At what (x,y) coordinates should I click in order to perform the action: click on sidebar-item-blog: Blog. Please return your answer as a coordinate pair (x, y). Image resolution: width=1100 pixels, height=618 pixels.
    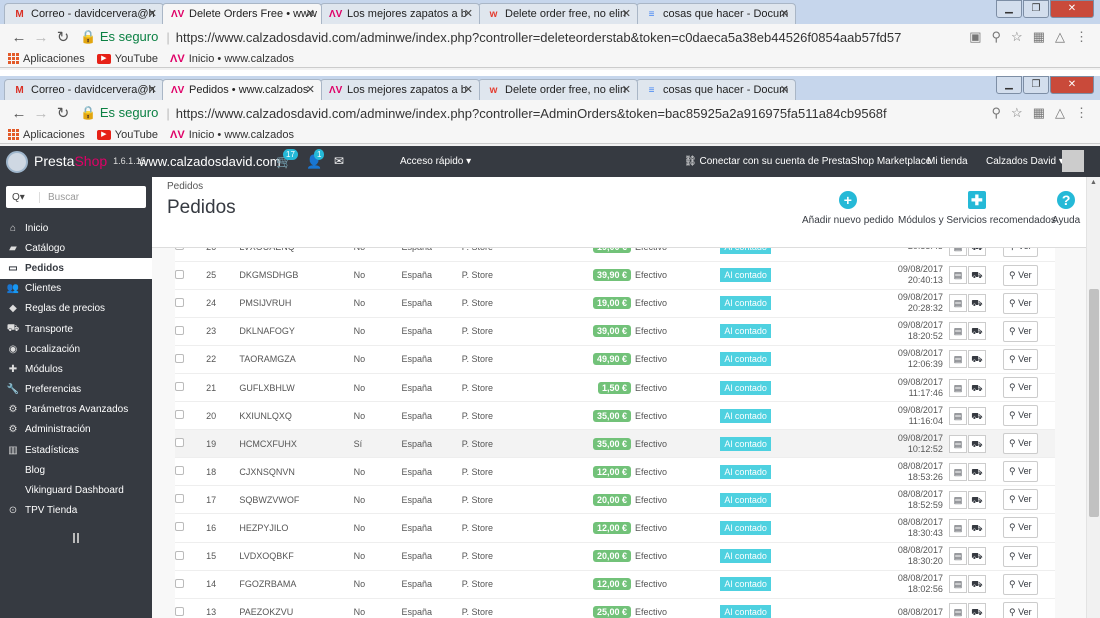
    Looking at the image, I should click on (76, 470).